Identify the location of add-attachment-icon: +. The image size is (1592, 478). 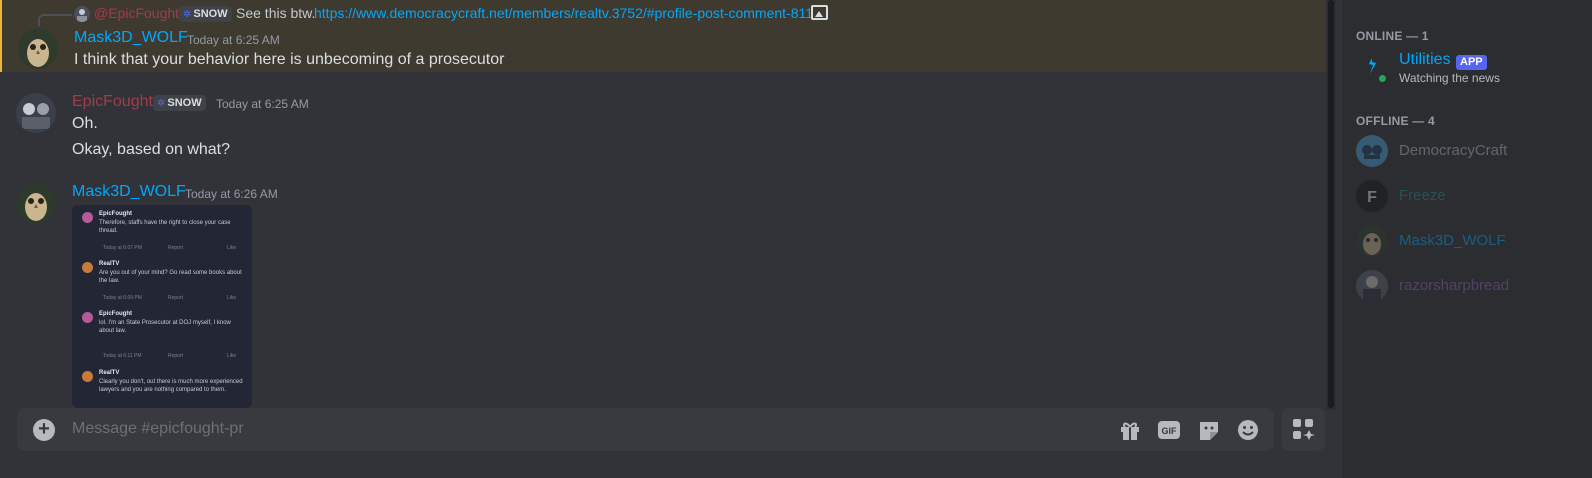
(44, 430).